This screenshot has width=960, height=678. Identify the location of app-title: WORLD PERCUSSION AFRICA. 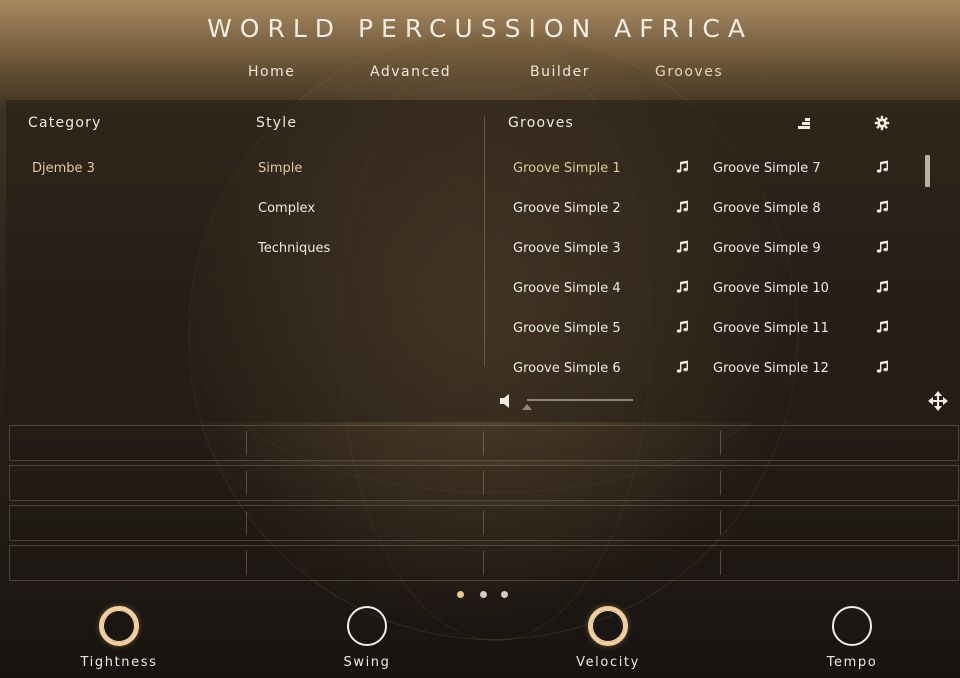
(480, 28).